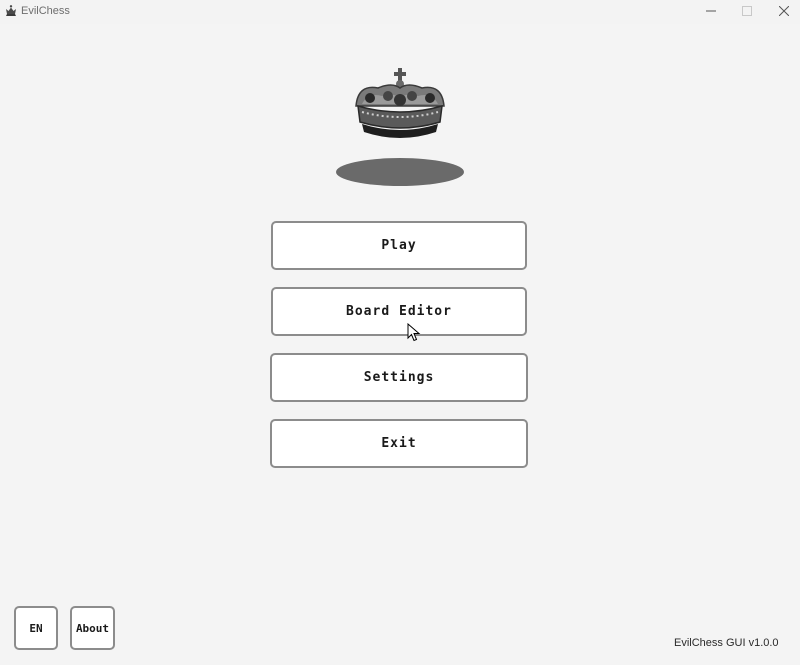 The height and width of the screenshot is (665, 800). Describe the element at coordinates (400, 12) in the screenshot. I see `title-bar: EvilChess` at that location.